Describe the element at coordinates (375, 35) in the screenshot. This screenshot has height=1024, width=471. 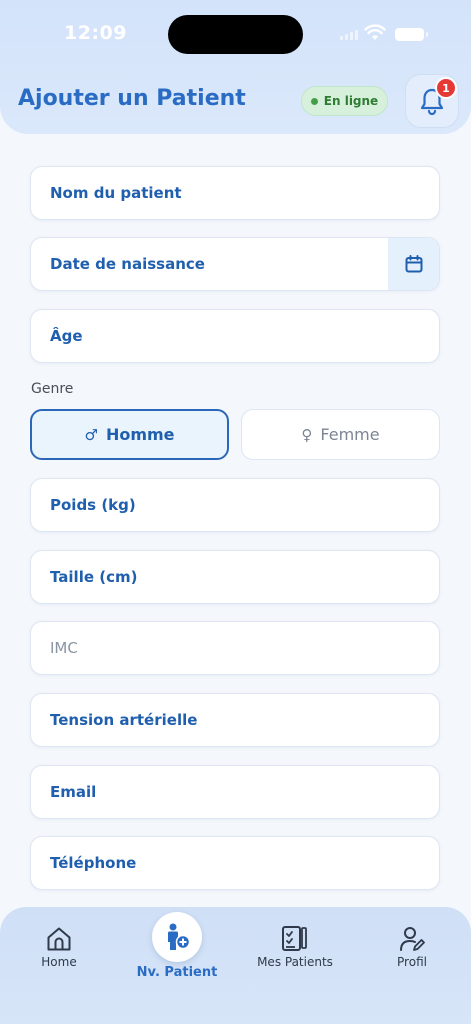
I see `wifi-icon` at that location.